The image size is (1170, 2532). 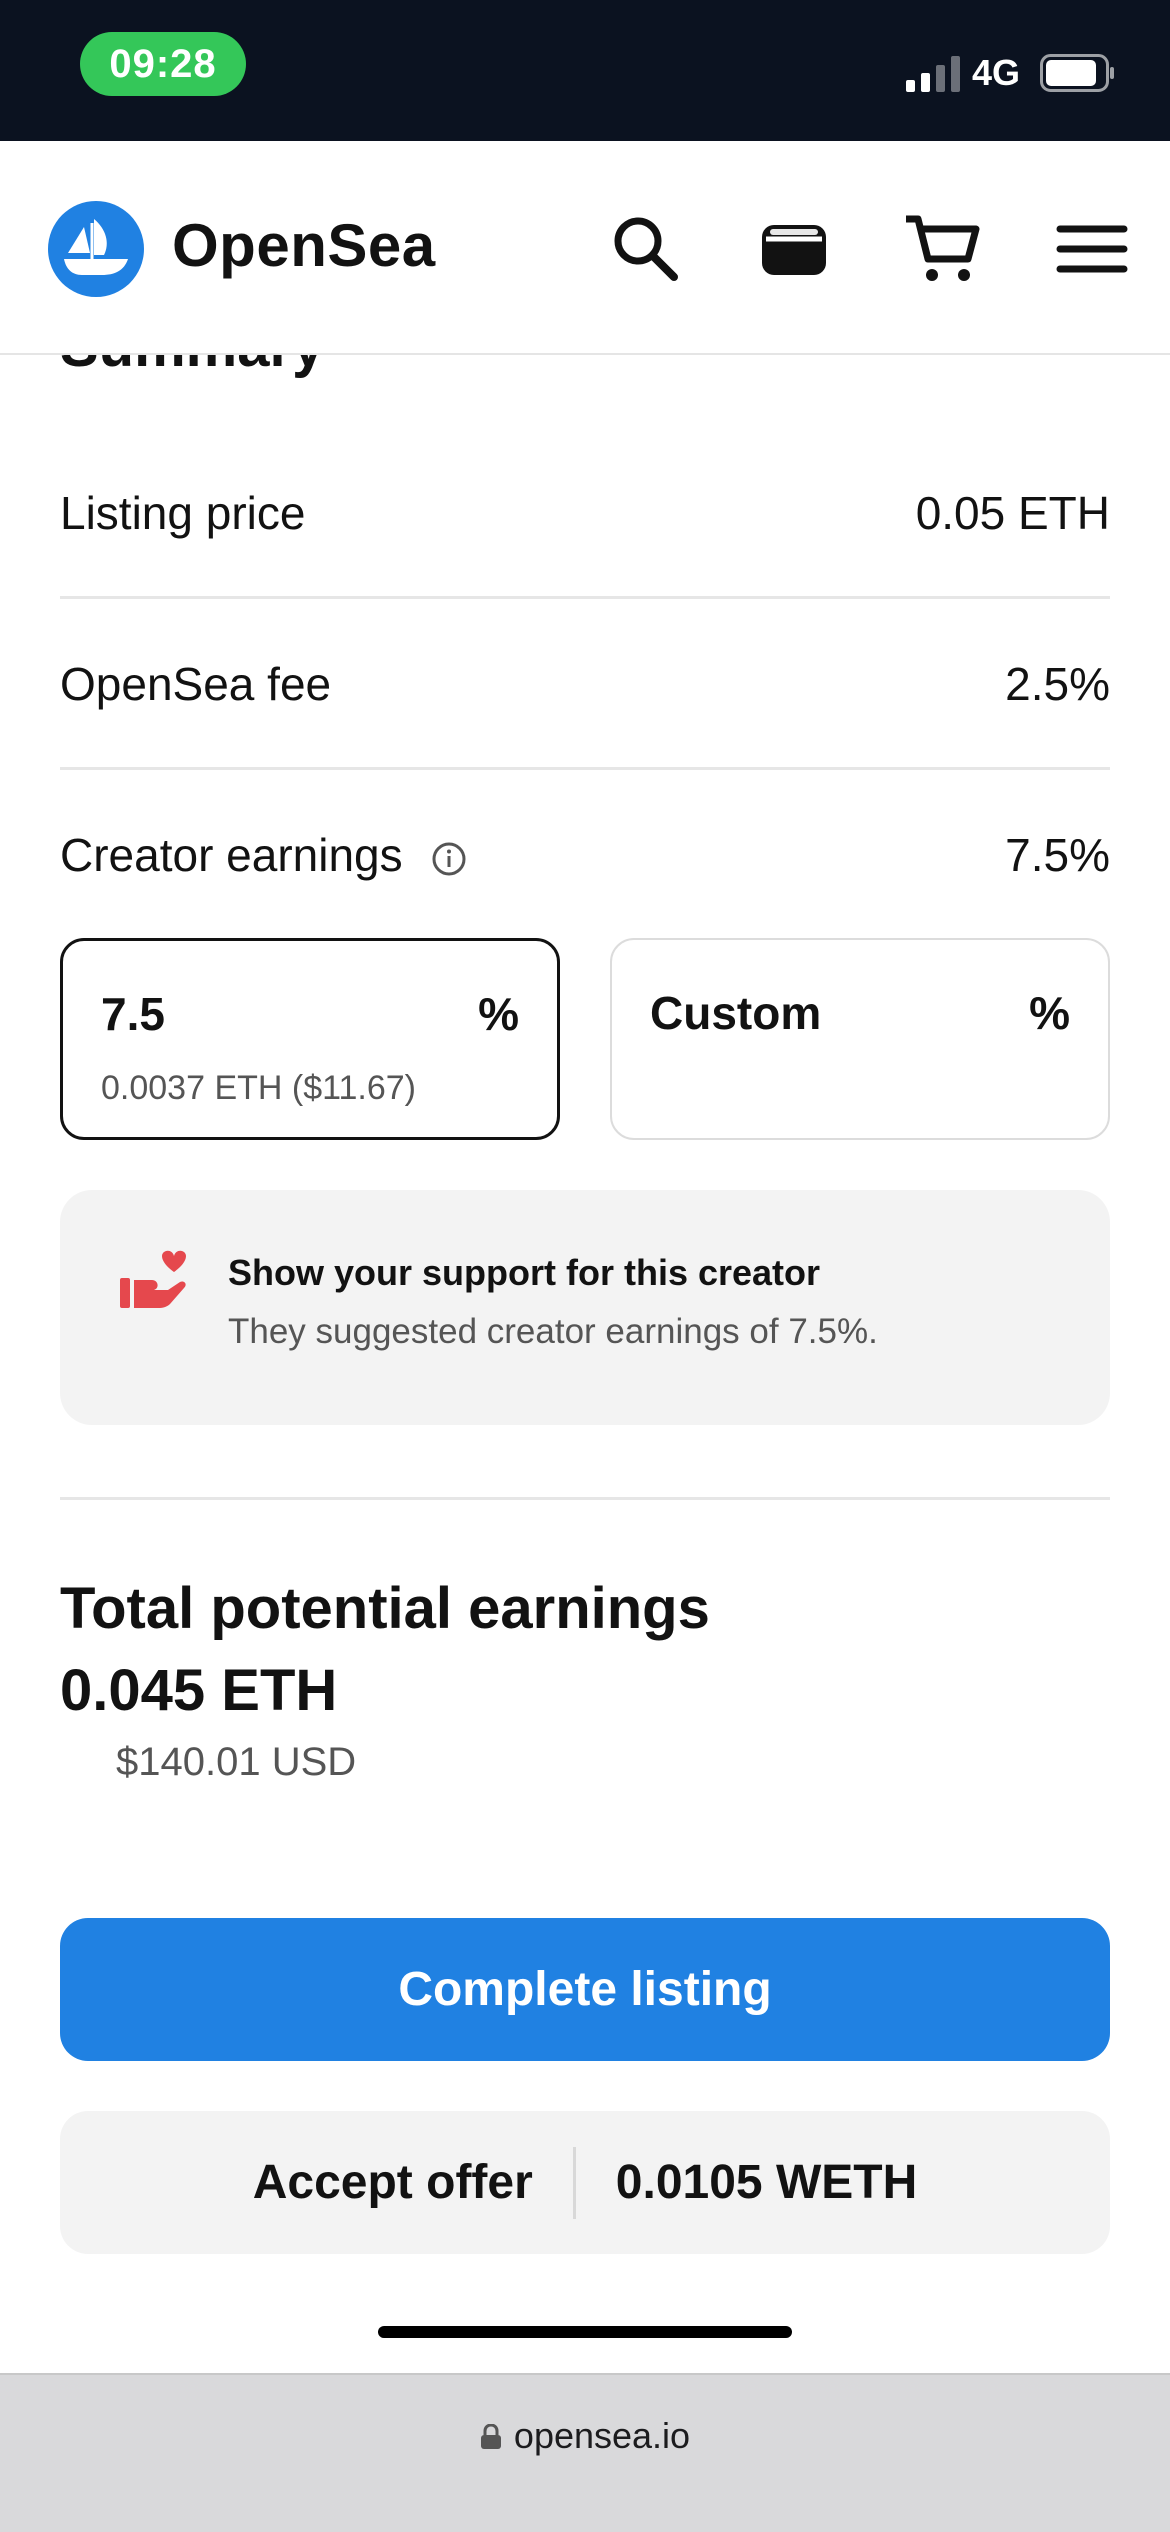 What do you see at coordinates (304, 245) in the screenshot?
I see `brand-name: OpenSea` at bounding box center [304, 245].